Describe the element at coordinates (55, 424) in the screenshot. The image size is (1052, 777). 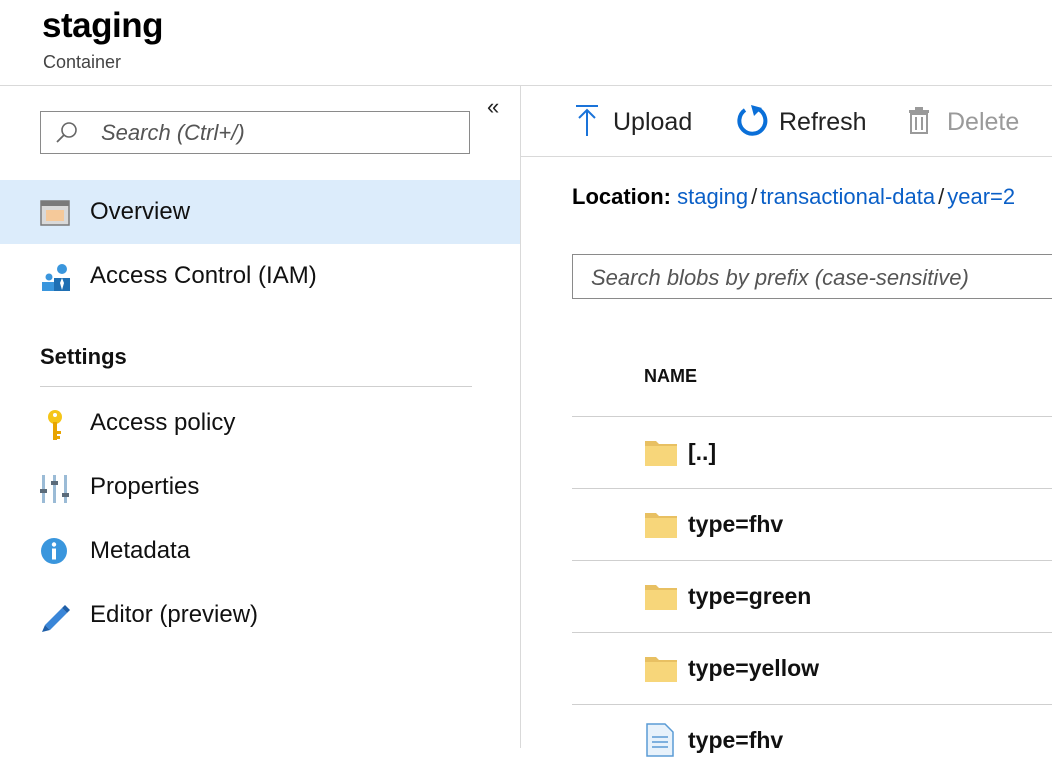
I see `key-icon` at that location.